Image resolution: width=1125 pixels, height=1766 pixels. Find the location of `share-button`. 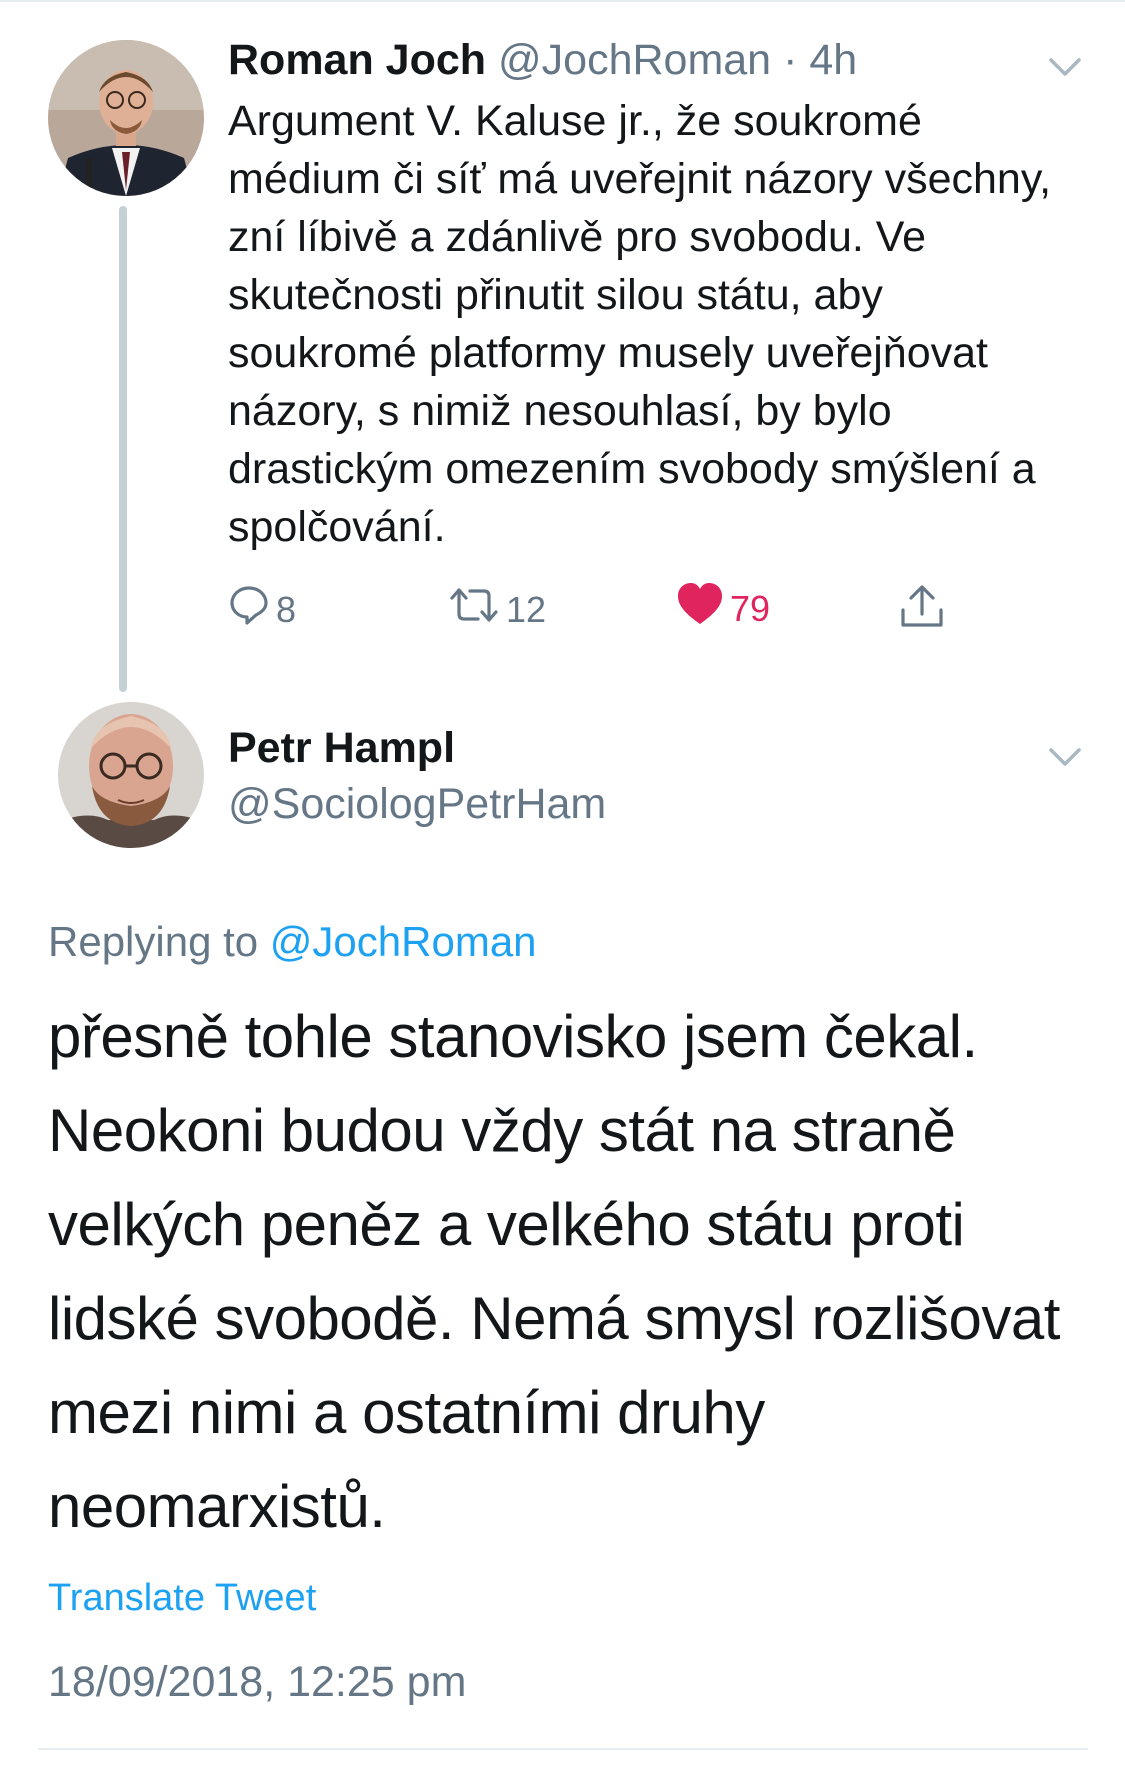

share-button is located at coordinates (925, 611).